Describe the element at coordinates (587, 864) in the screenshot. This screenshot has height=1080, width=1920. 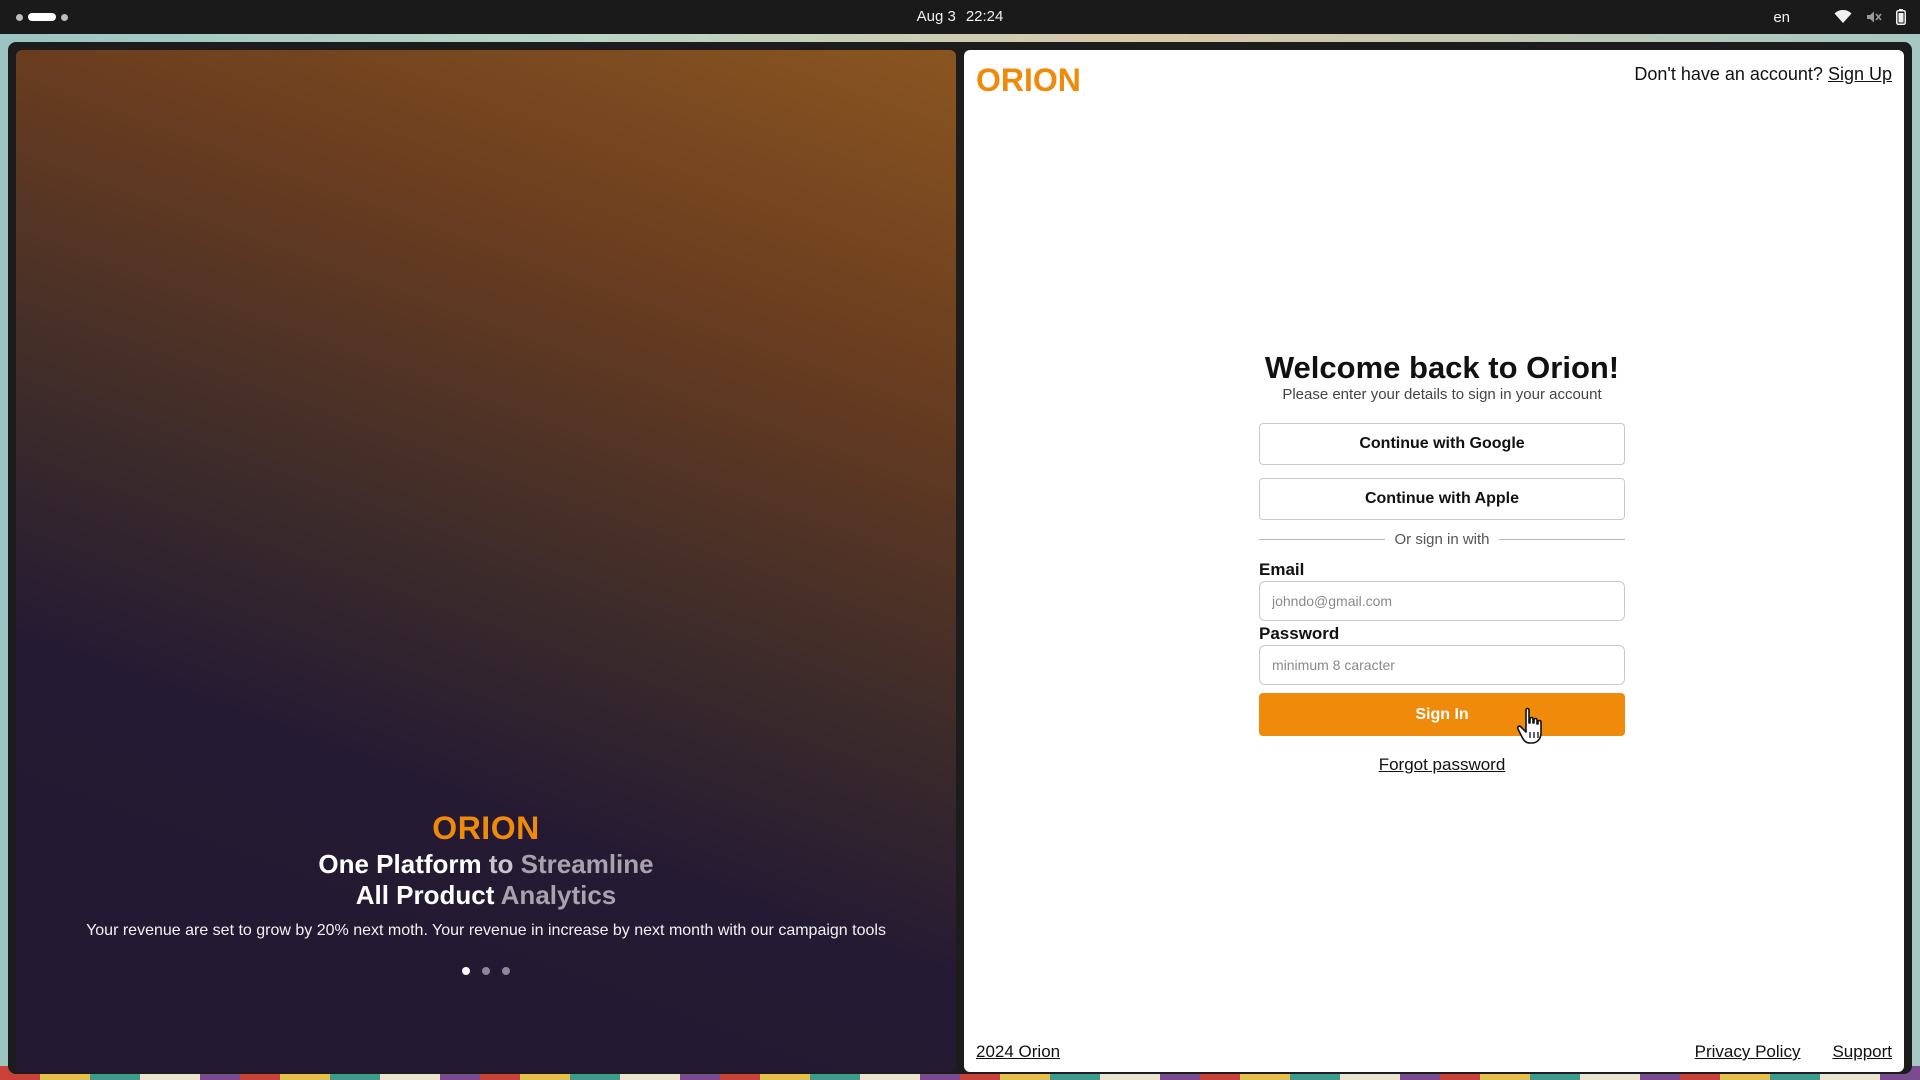
I see `hero-title-part: Streamline` at that location.